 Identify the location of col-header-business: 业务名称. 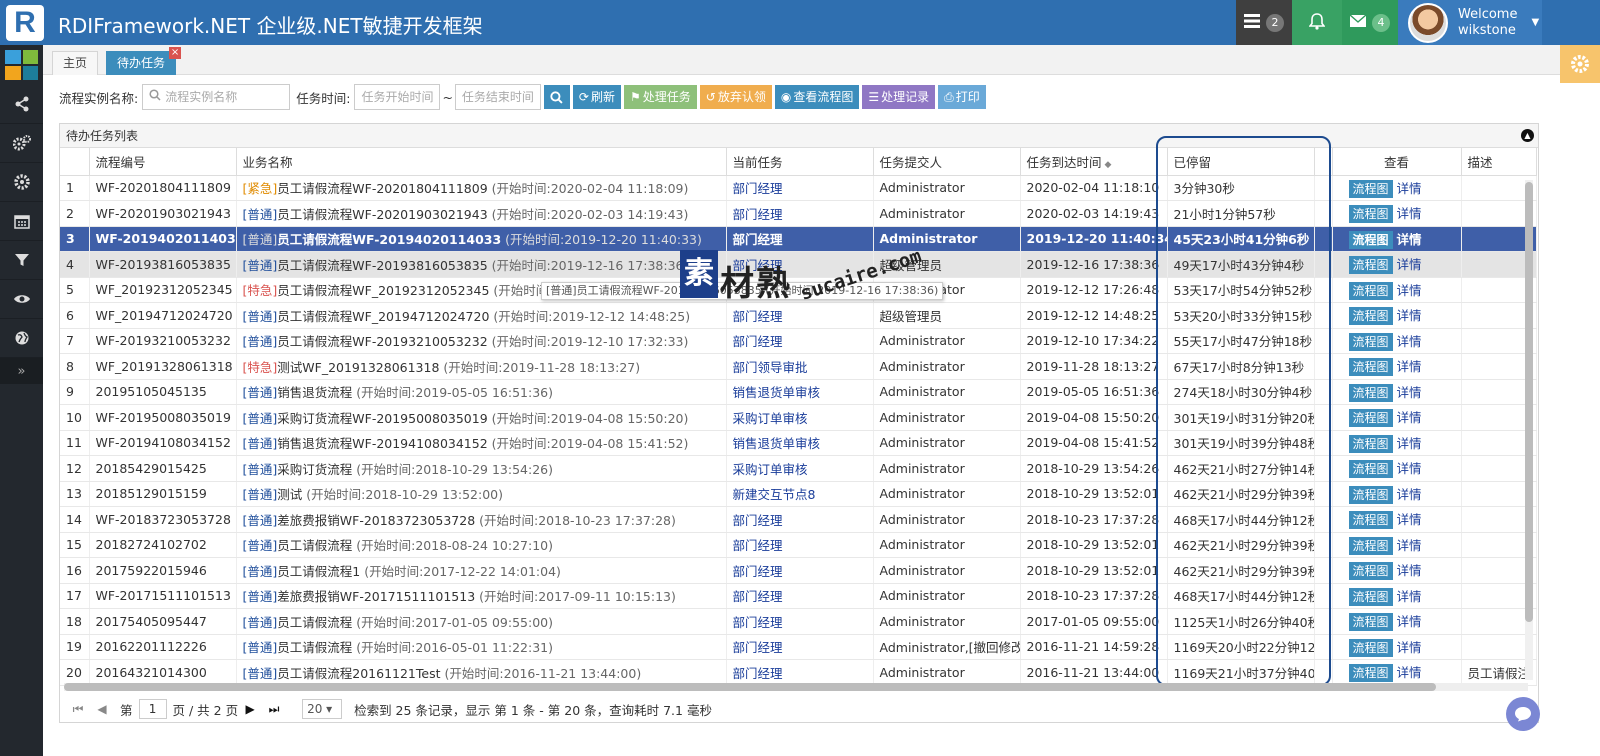
(481, 162).